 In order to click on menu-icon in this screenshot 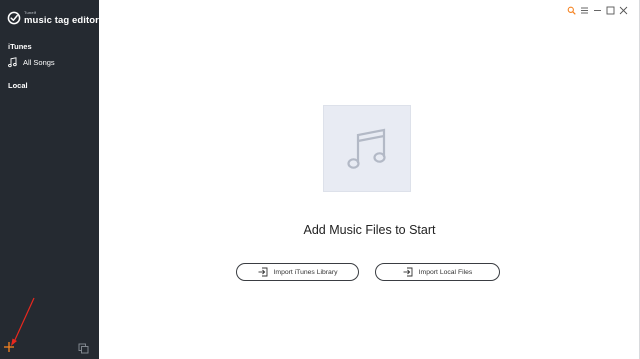, I will do `click(584, 10)`.